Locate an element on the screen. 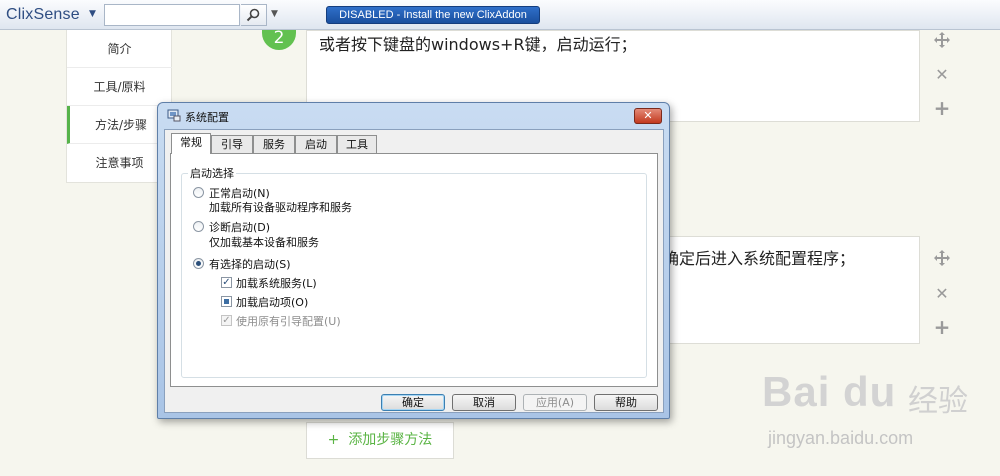 This screenshot has width=1000, height=476. nav-item-tools: 工具/原料 is located at coordinates (119, 87).